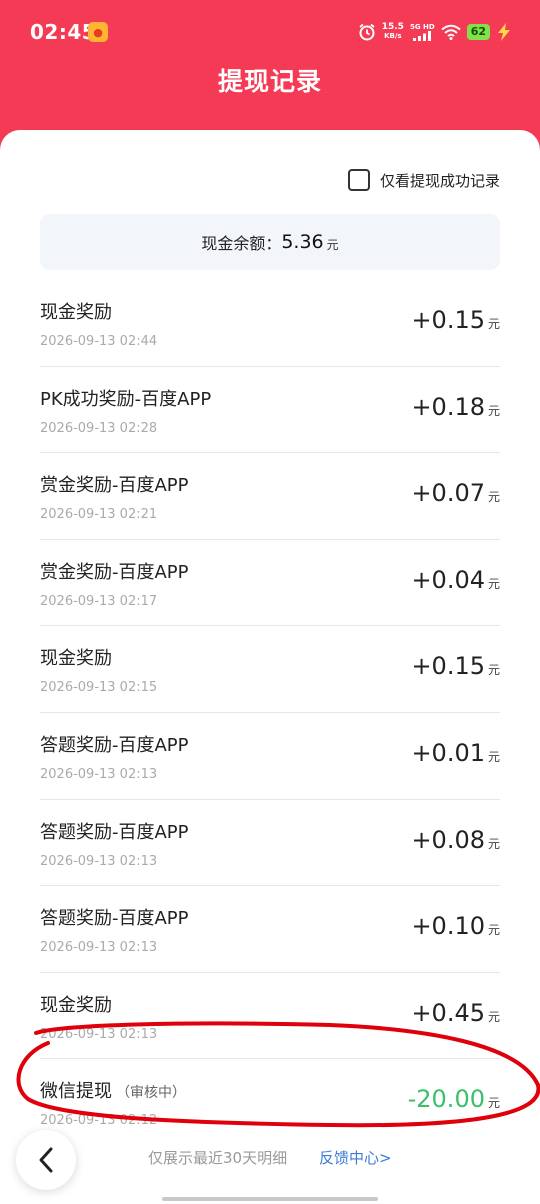 This screenshot has height=1204, width=540. Describe the element at coordinates (270, 32) in the screenshot. I see `status-bar: 02:45 ● 15.5 KB/s 5G HD 62` at that location.